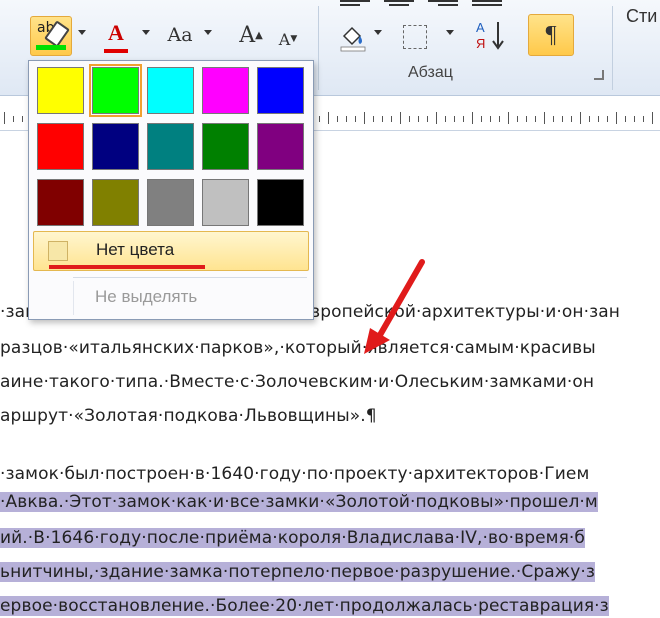  Describe the element at coordinates (378, 32) in the screenshot. I see `shading-dropdown-arrow-icon` at that location.